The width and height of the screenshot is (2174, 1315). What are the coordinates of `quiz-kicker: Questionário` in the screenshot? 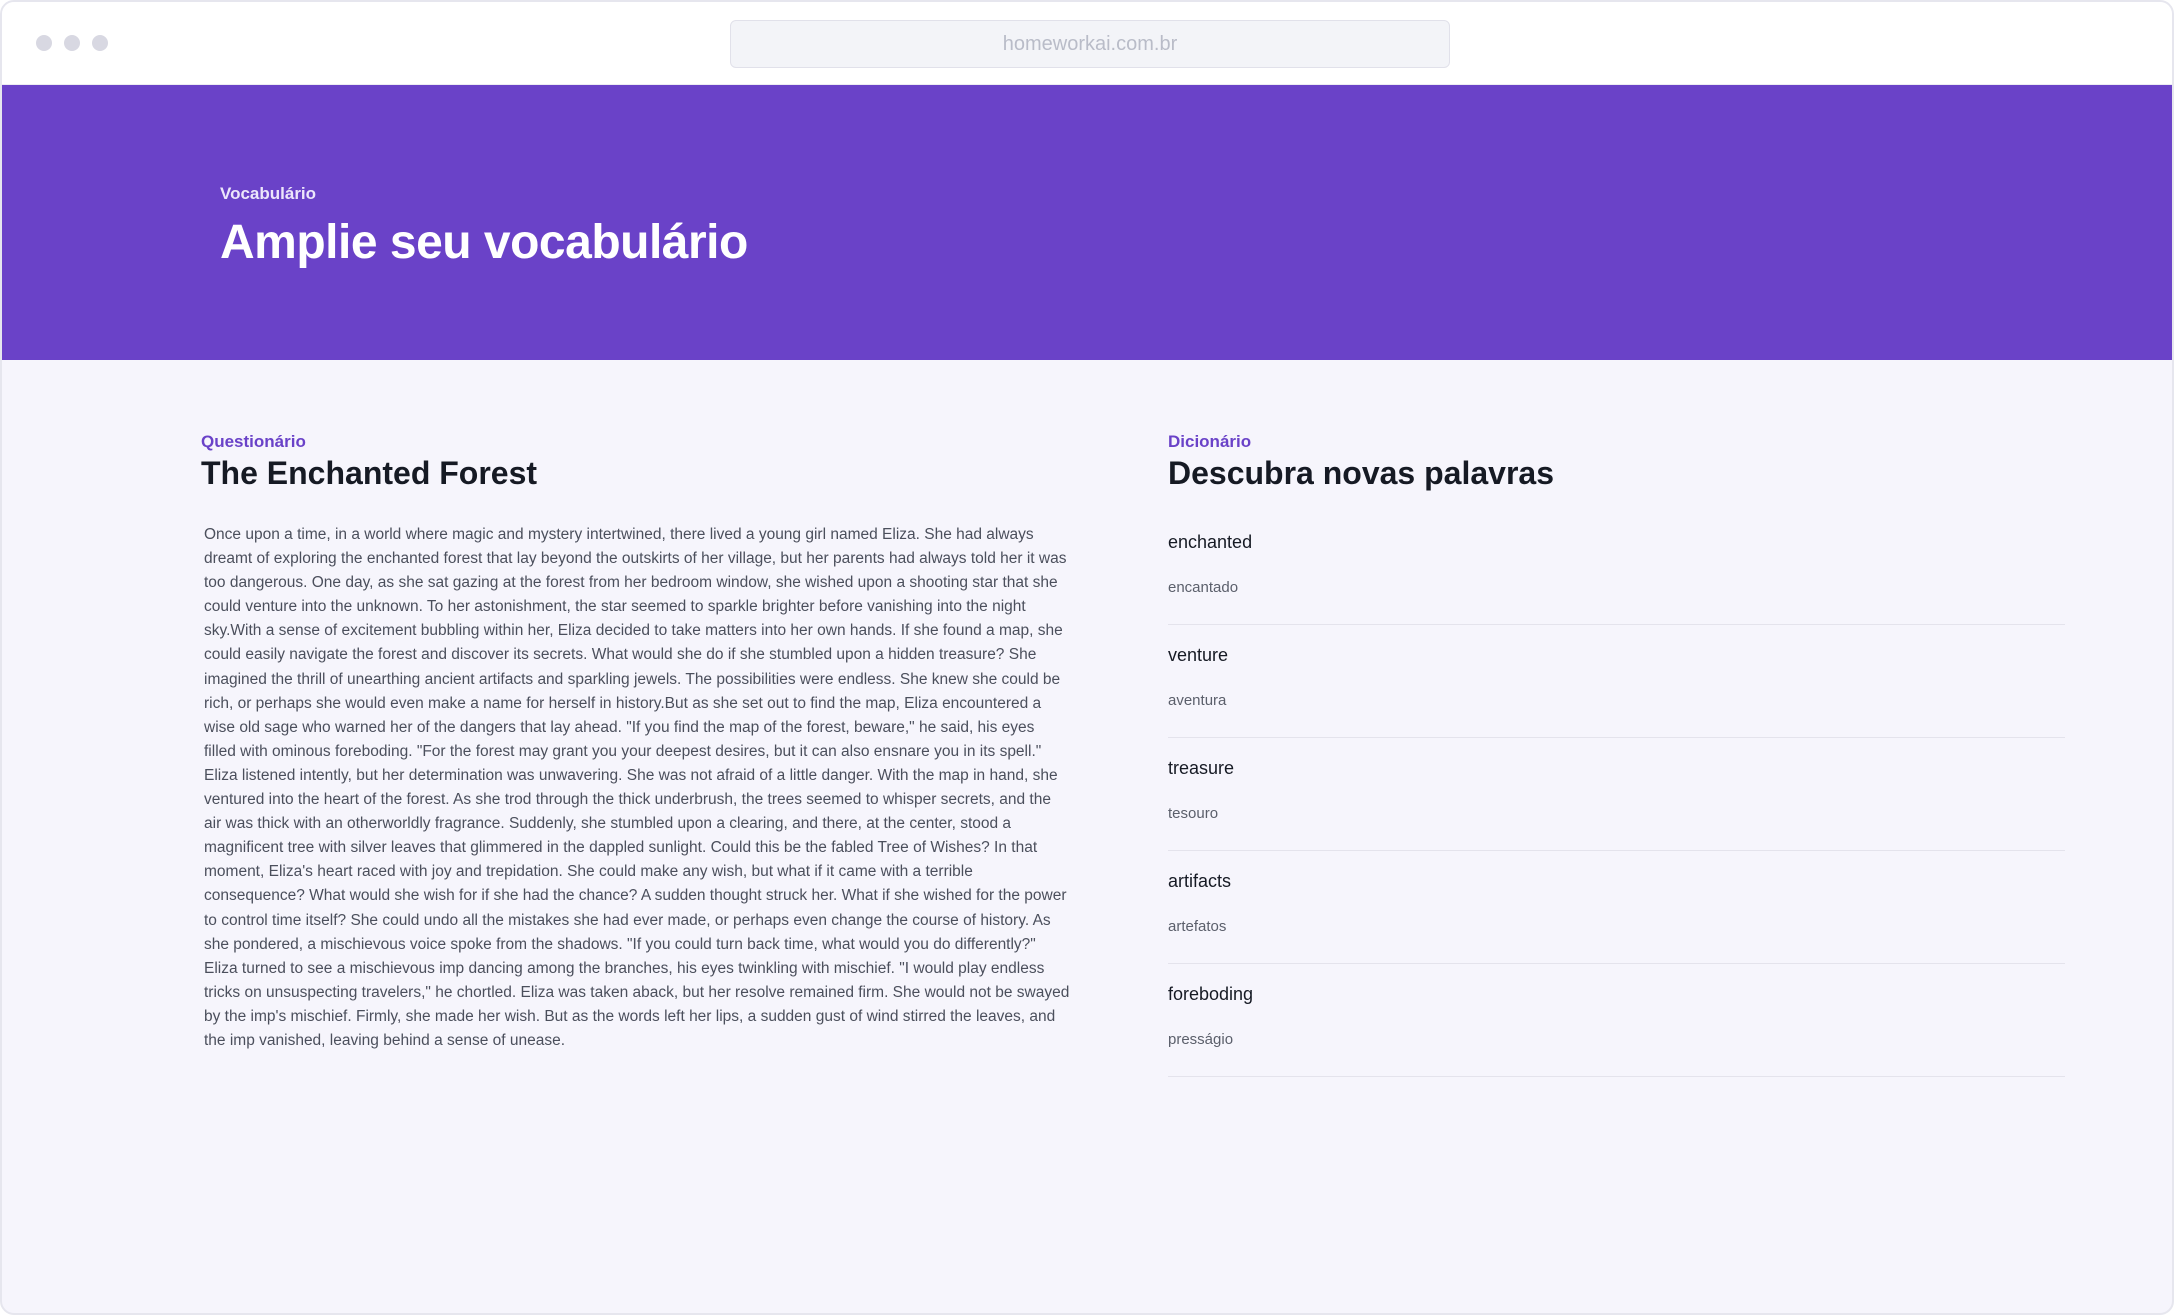 It's located at (253, 441).